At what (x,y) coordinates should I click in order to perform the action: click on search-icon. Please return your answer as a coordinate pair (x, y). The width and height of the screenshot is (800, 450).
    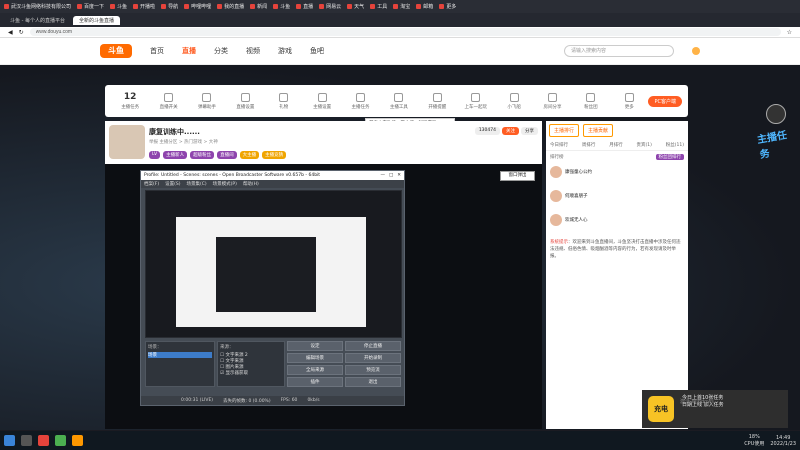
    Looking at the image, I should click on (26, 440).